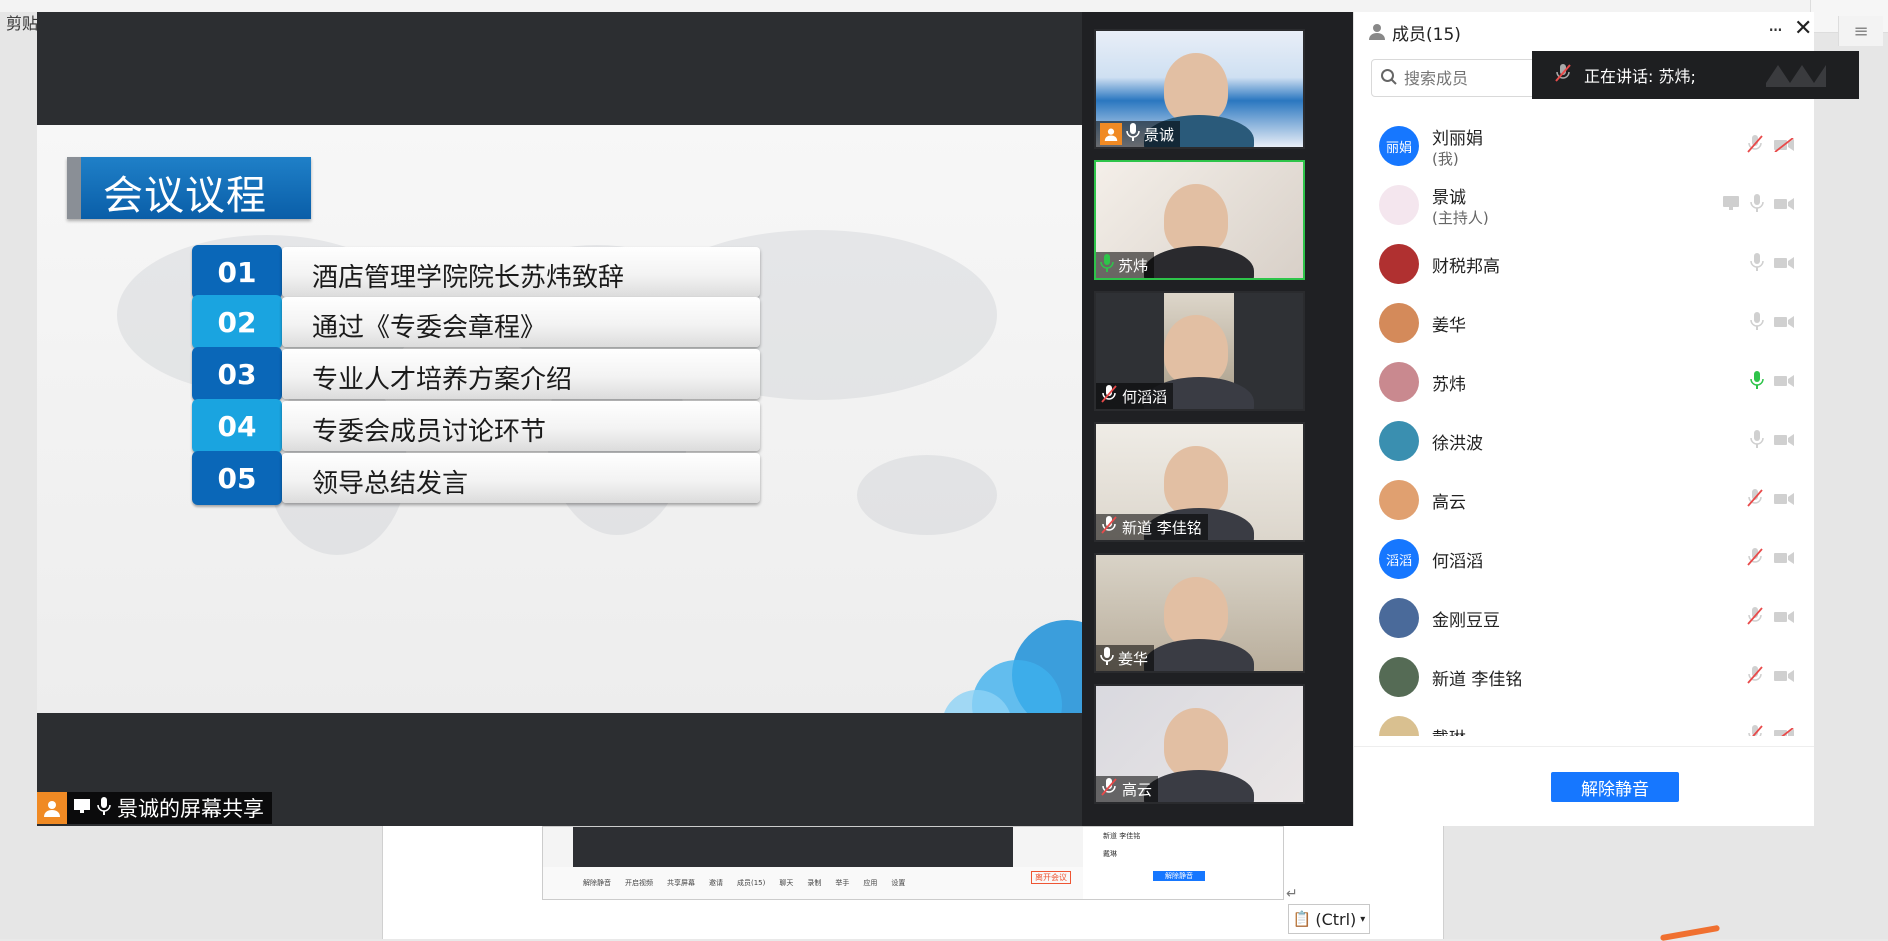  Describe the element at coordinates (1803, 28) in the screenshot. I see `close-icon: ✕` at that location.